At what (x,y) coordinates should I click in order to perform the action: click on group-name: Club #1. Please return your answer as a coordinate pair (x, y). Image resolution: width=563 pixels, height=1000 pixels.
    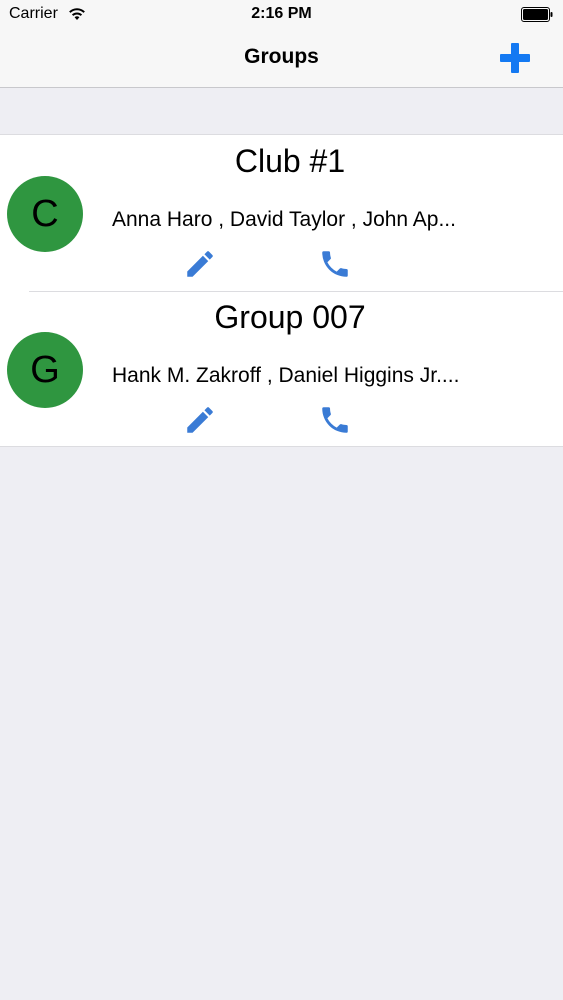
    Looking at the image, I should click on (290, 161).